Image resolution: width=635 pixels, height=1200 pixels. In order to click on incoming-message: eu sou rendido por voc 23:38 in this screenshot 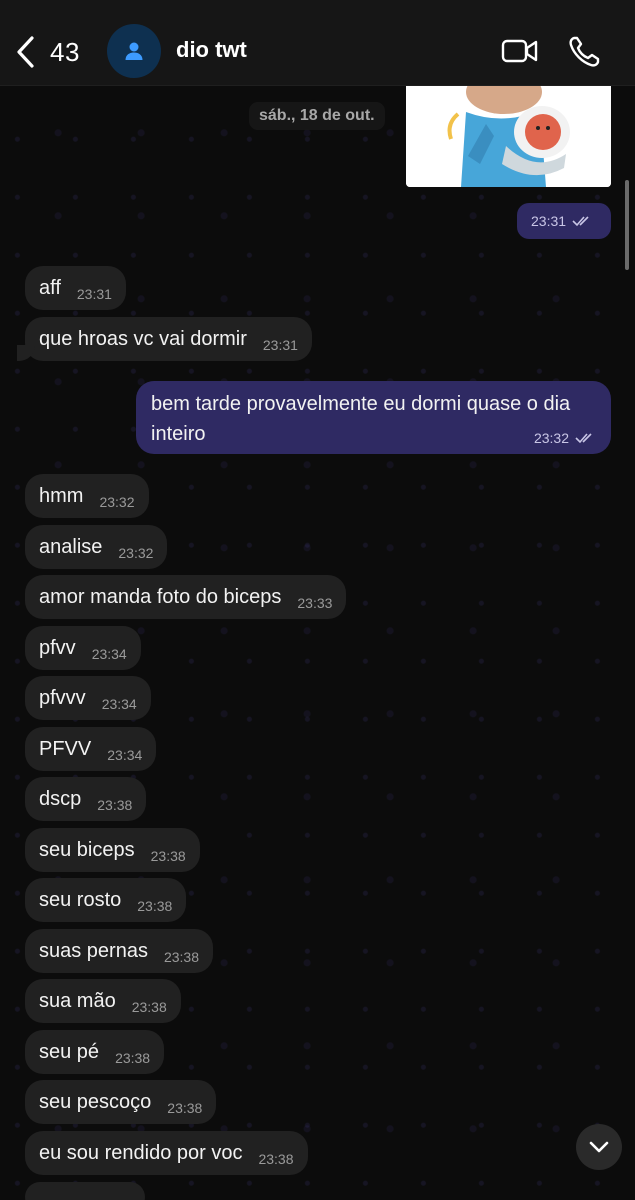, I will do `click(166, 1153)`.